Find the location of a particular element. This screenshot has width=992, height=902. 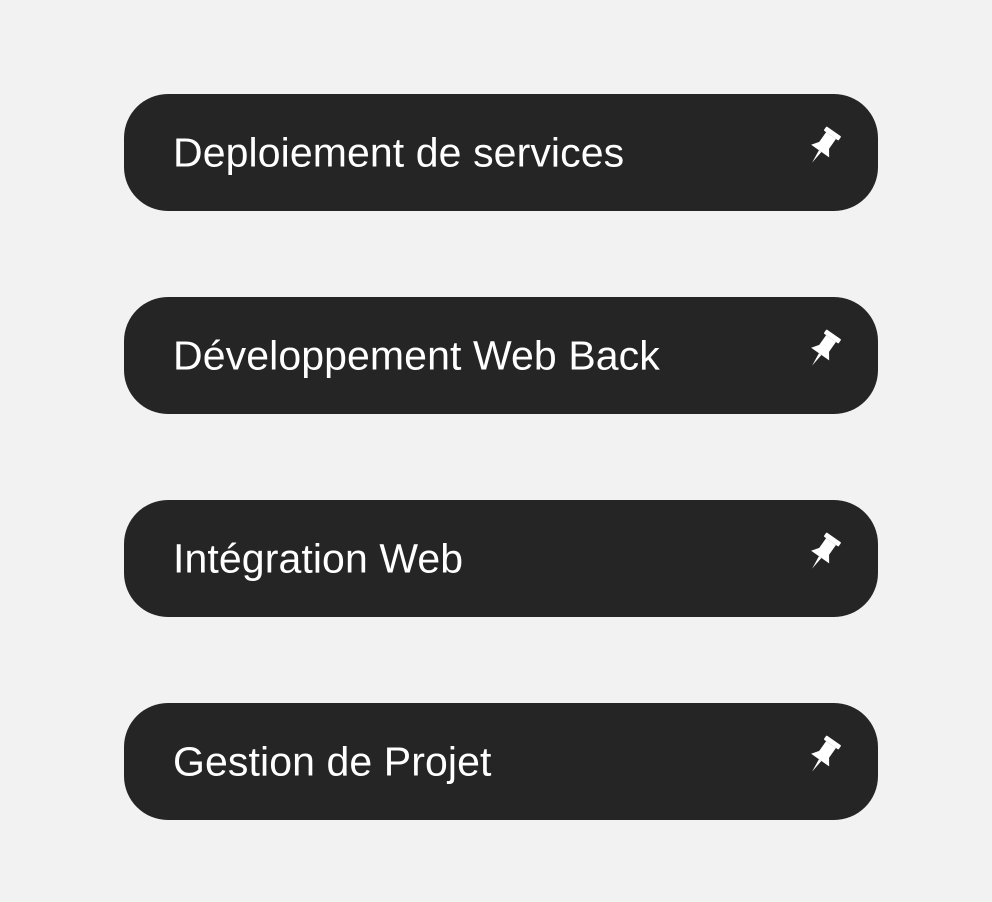

skill-item-deploiement-de-services: Deploiement de services is located at coordinates (501, 152).